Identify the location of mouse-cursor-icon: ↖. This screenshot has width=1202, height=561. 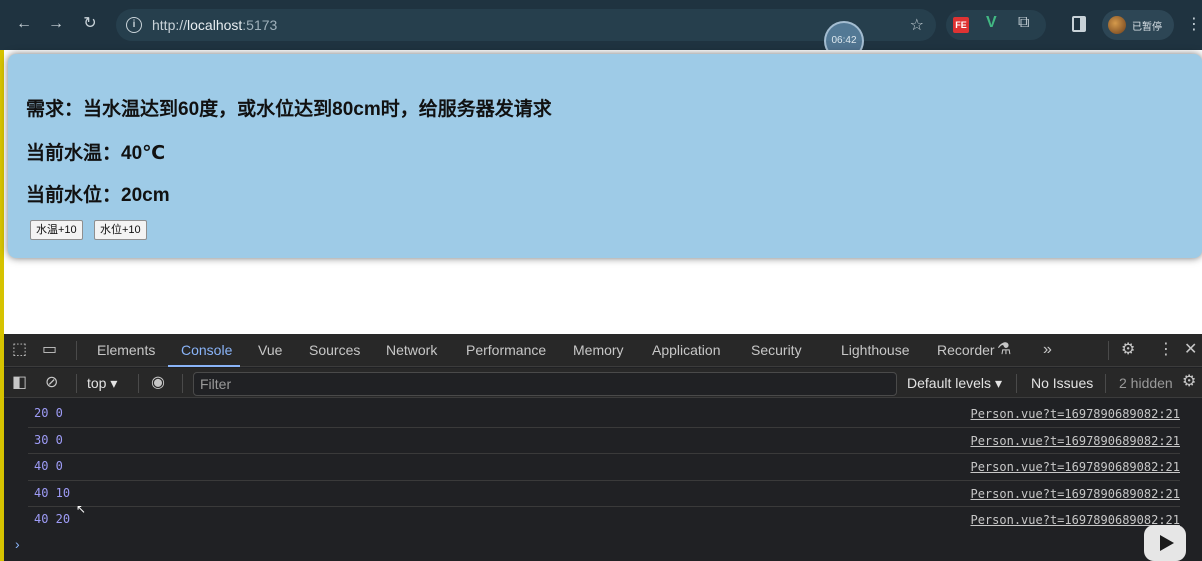
(81, 509).